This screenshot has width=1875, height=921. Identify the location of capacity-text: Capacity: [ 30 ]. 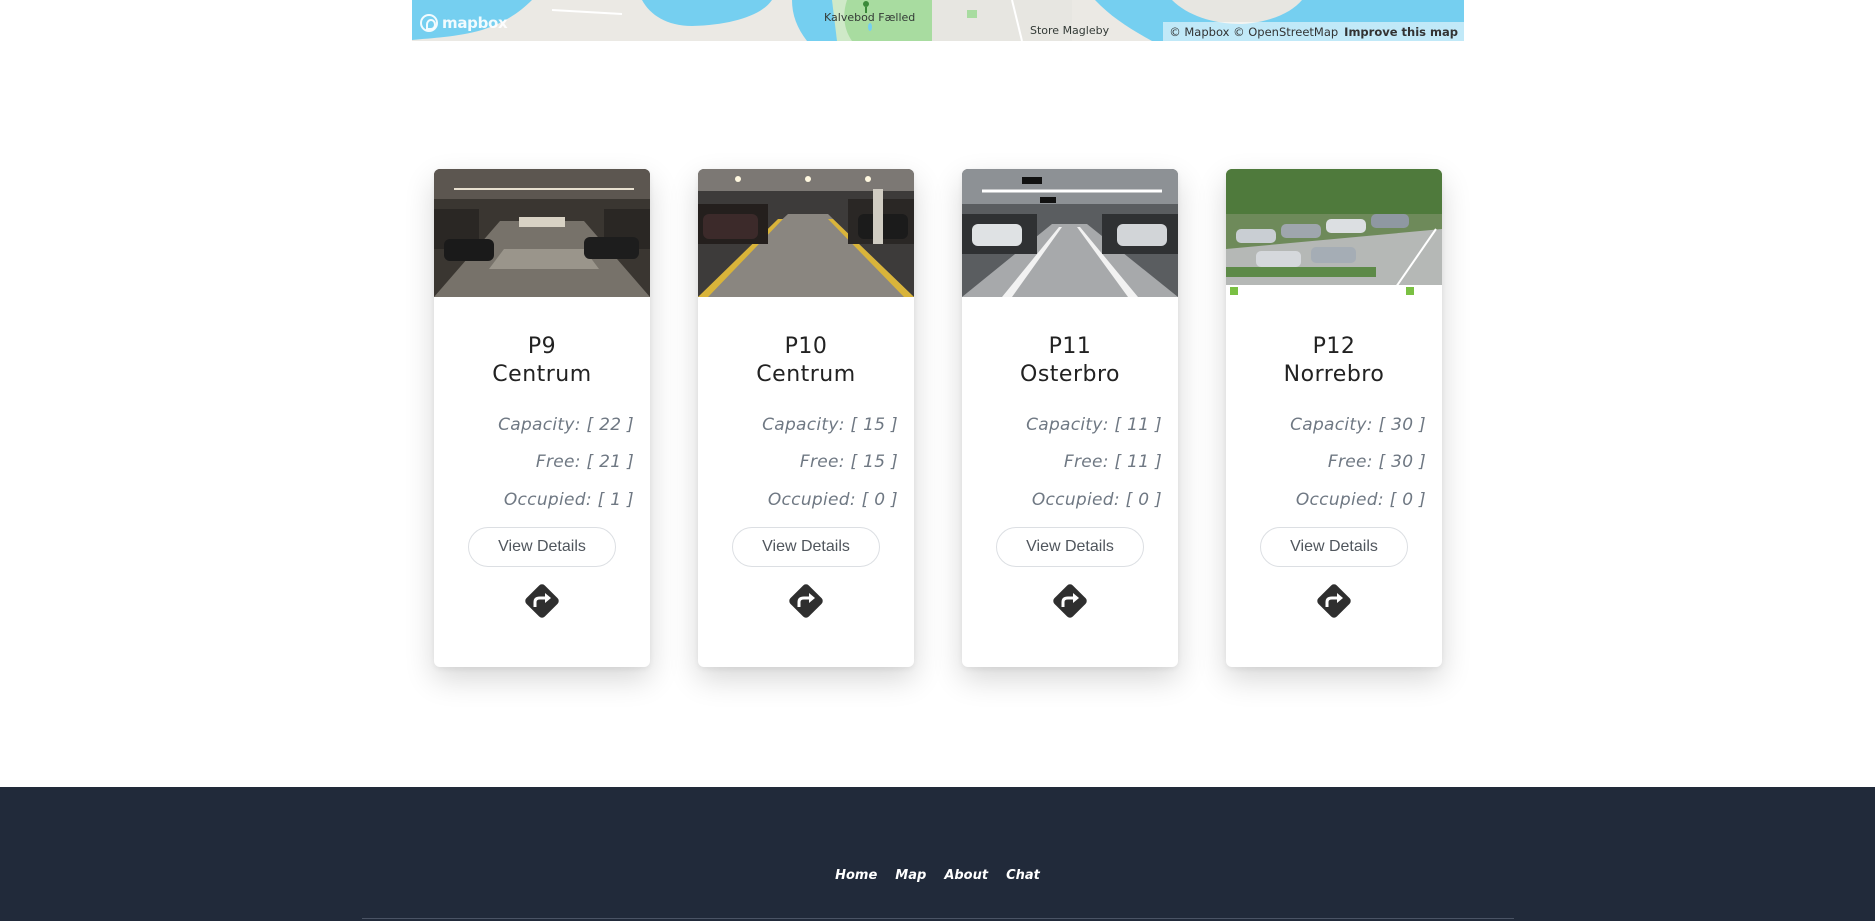
(1358, 425).